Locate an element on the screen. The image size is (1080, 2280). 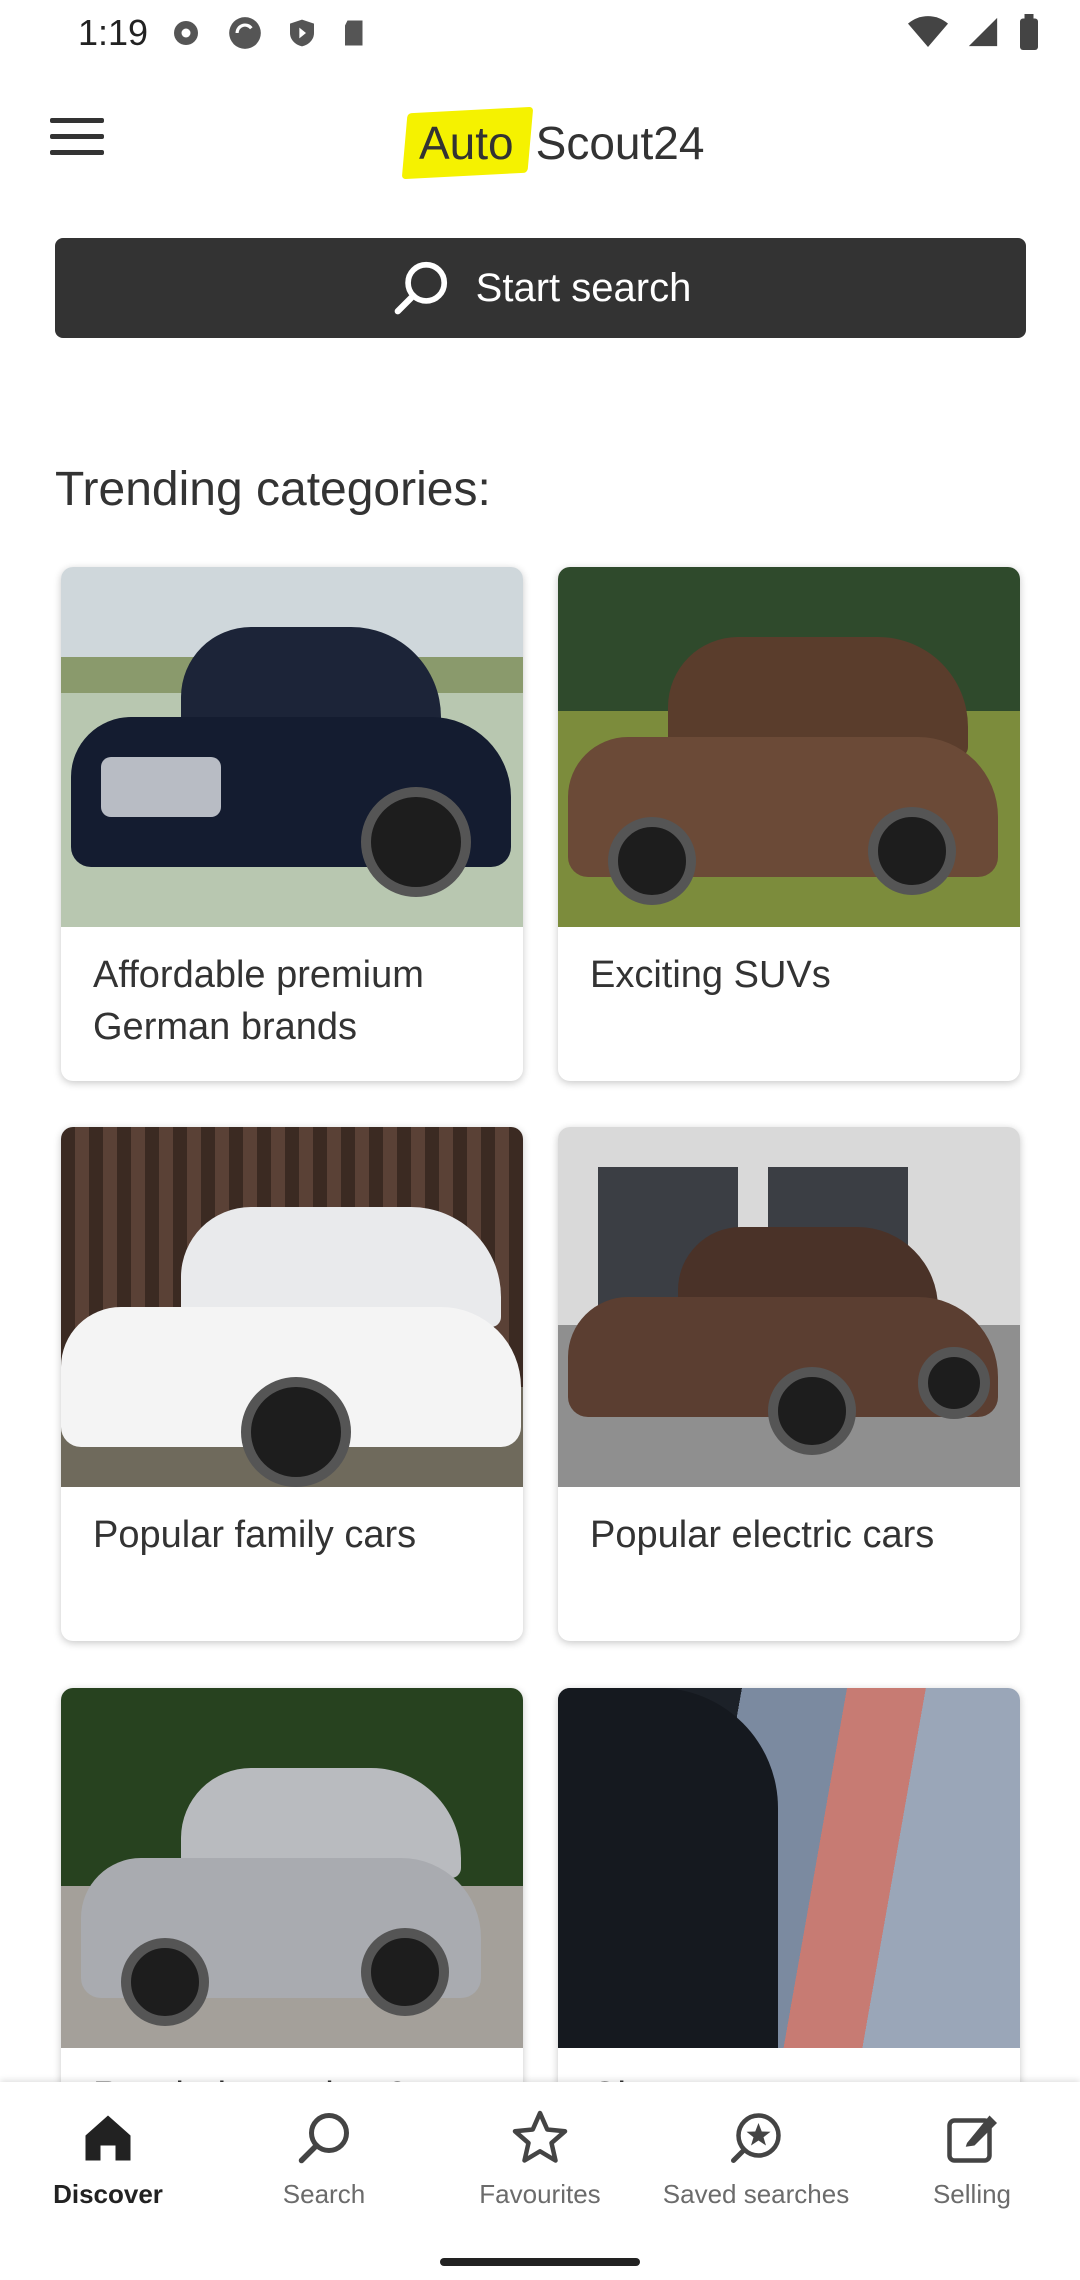
trending-categories-title: Trending categories: is located at coordinates (273, 489).